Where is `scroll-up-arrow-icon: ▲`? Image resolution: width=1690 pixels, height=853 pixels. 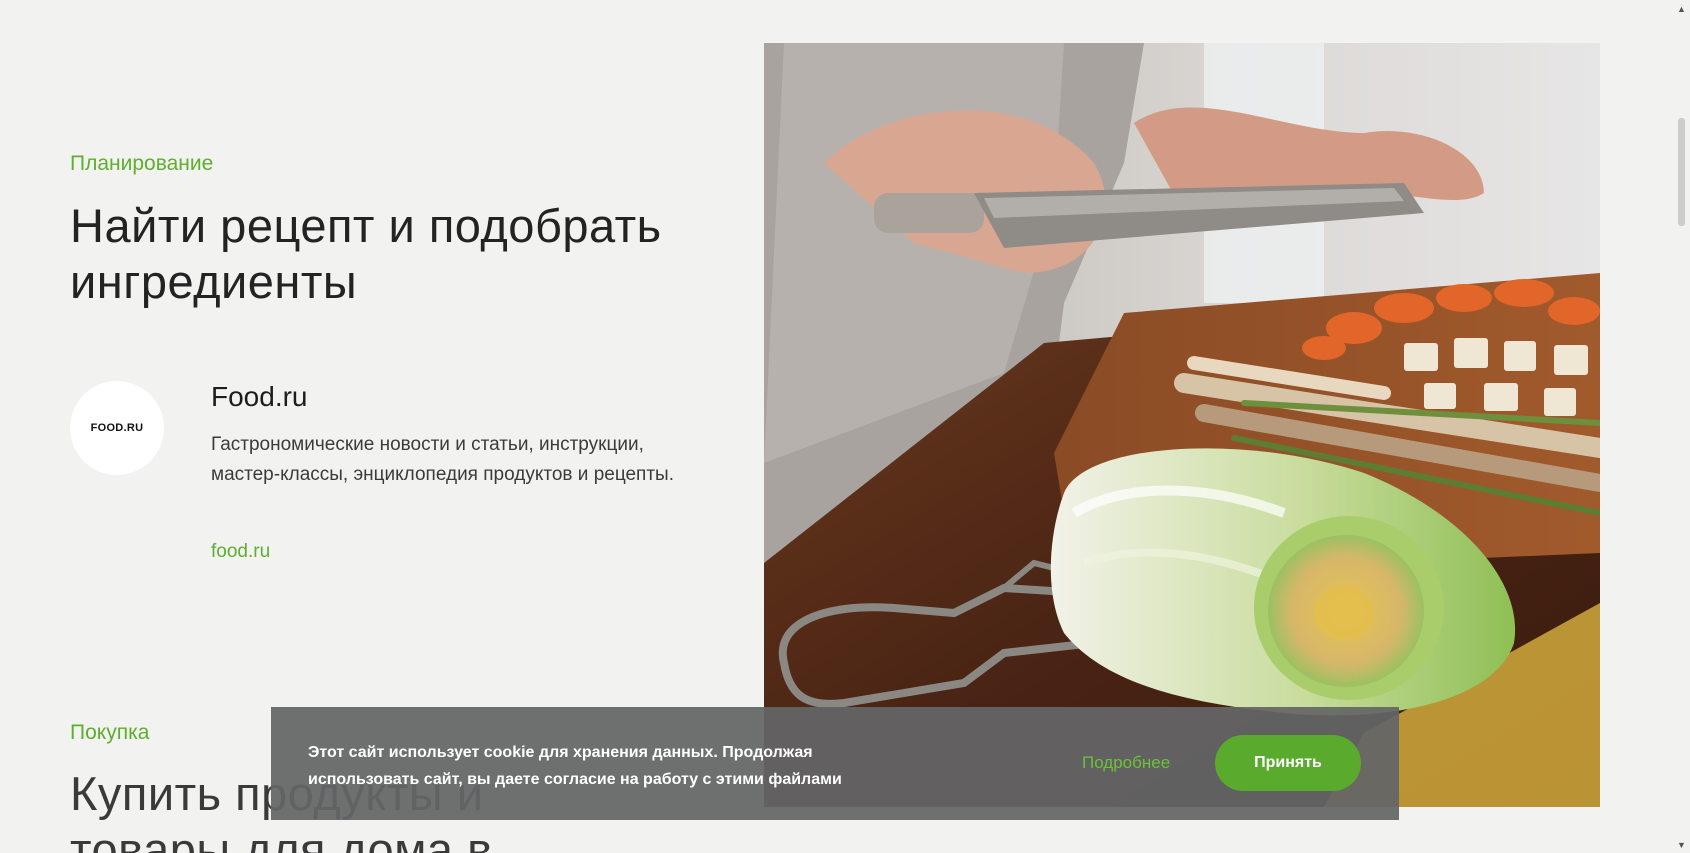 scroll-up-arrow-icon: ▲ is located at coordinates (1681, 8).